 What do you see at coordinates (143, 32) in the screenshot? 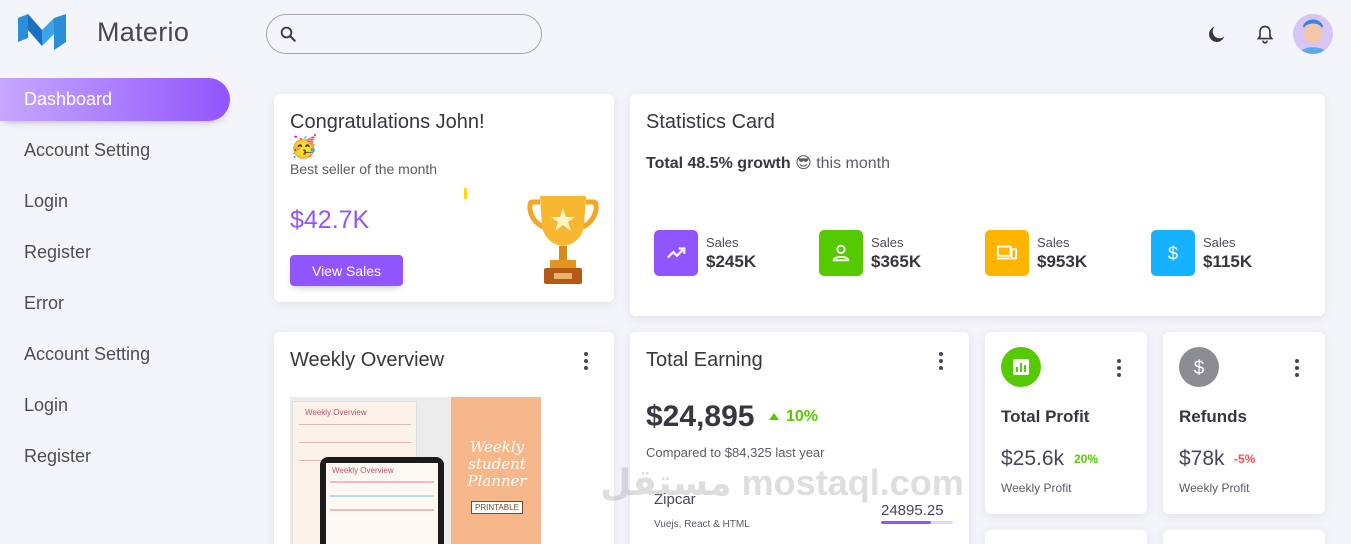
I see `brand-name: Materio` at bounding box center [143, 32].